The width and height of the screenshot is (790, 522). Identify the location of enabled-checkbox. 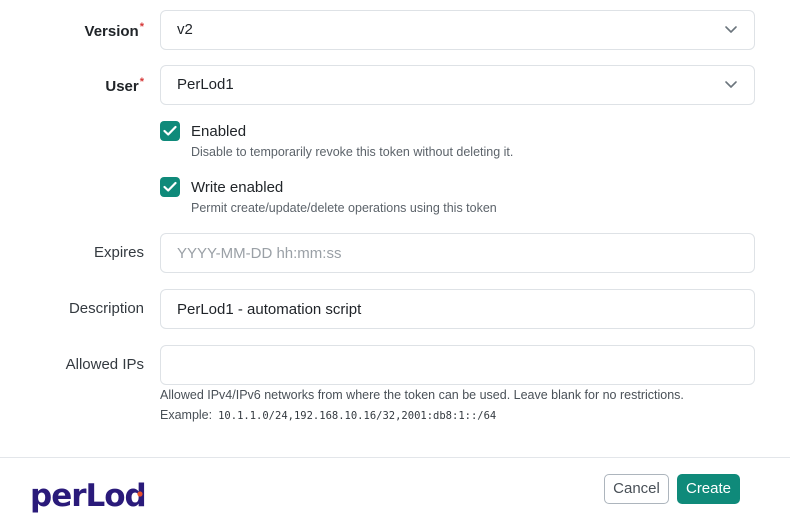
(170, 131).